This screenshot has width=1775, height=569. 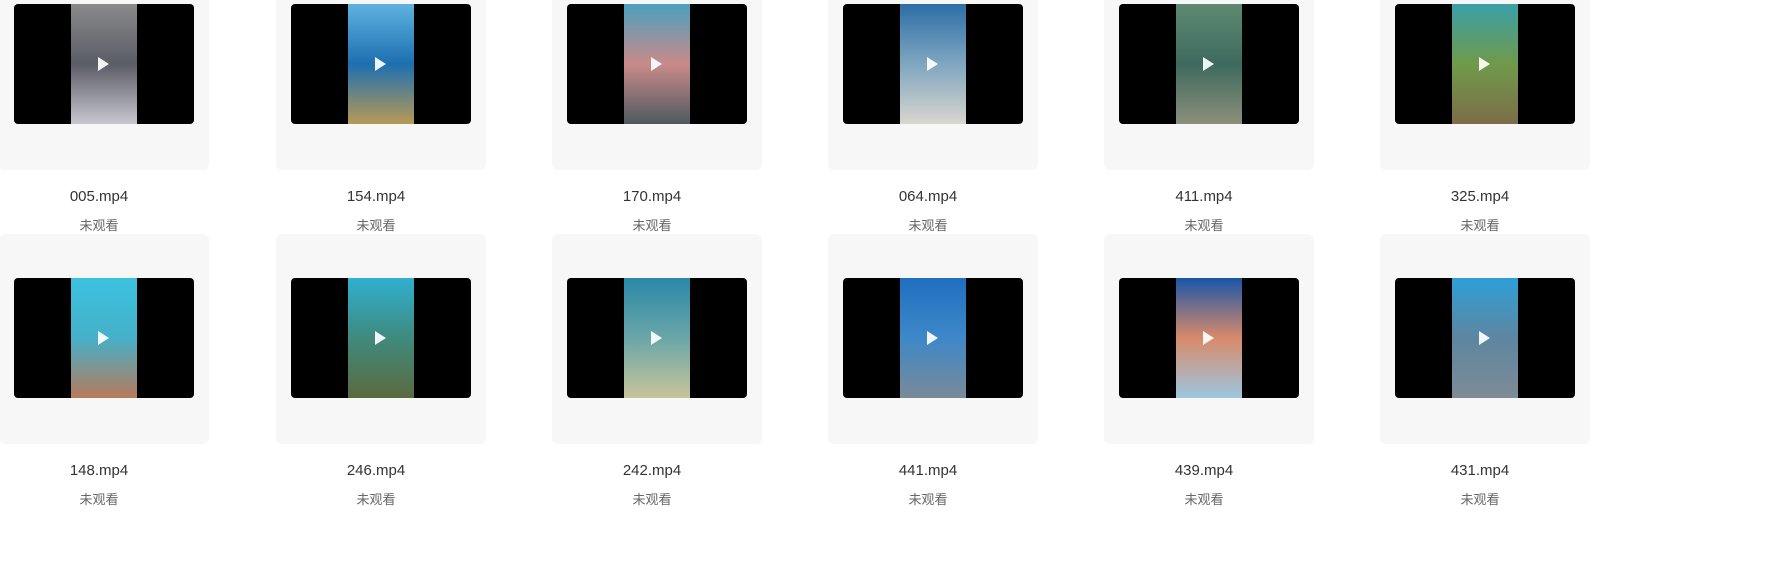 I want to click on video-filename: 064.mp4, so click(x=928, y=196).